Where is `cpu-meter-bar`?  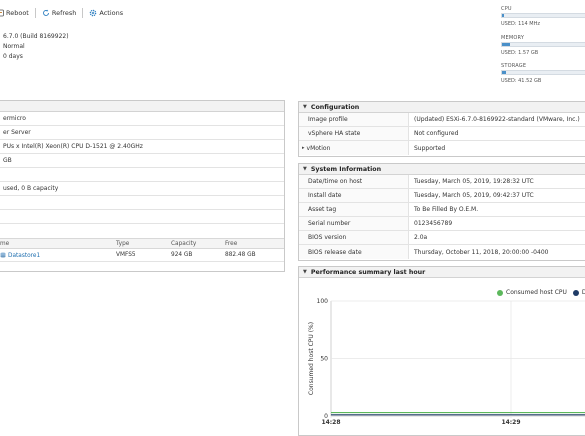 cpu-meter-bar is located at coordinates (543, 15).